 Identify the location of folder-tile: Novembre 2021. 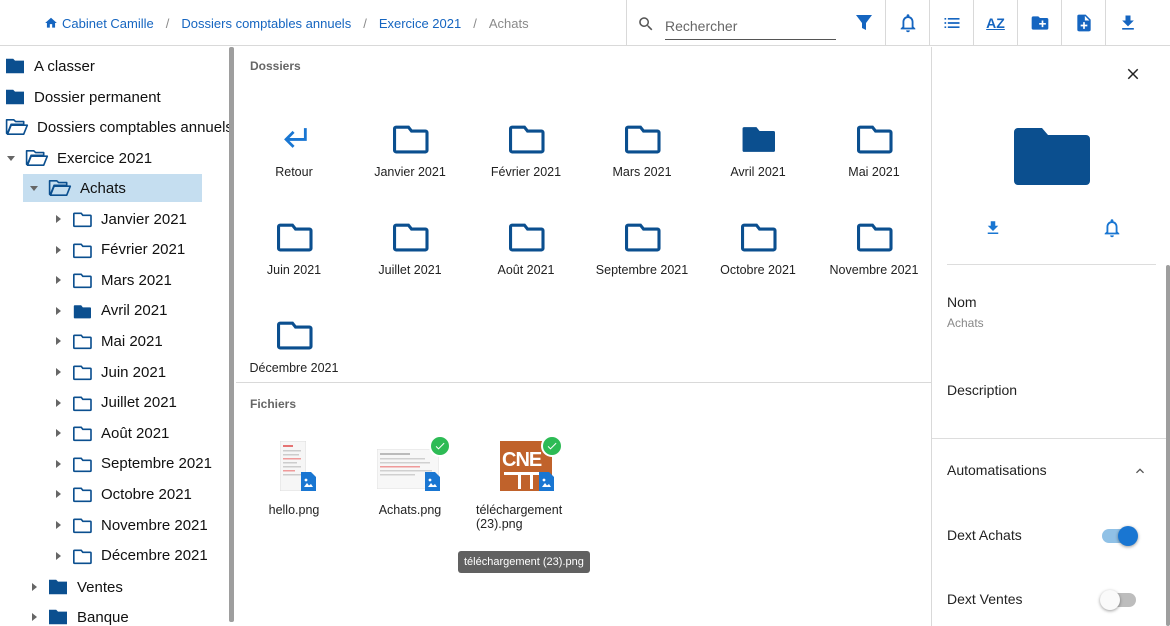
(874, 240).